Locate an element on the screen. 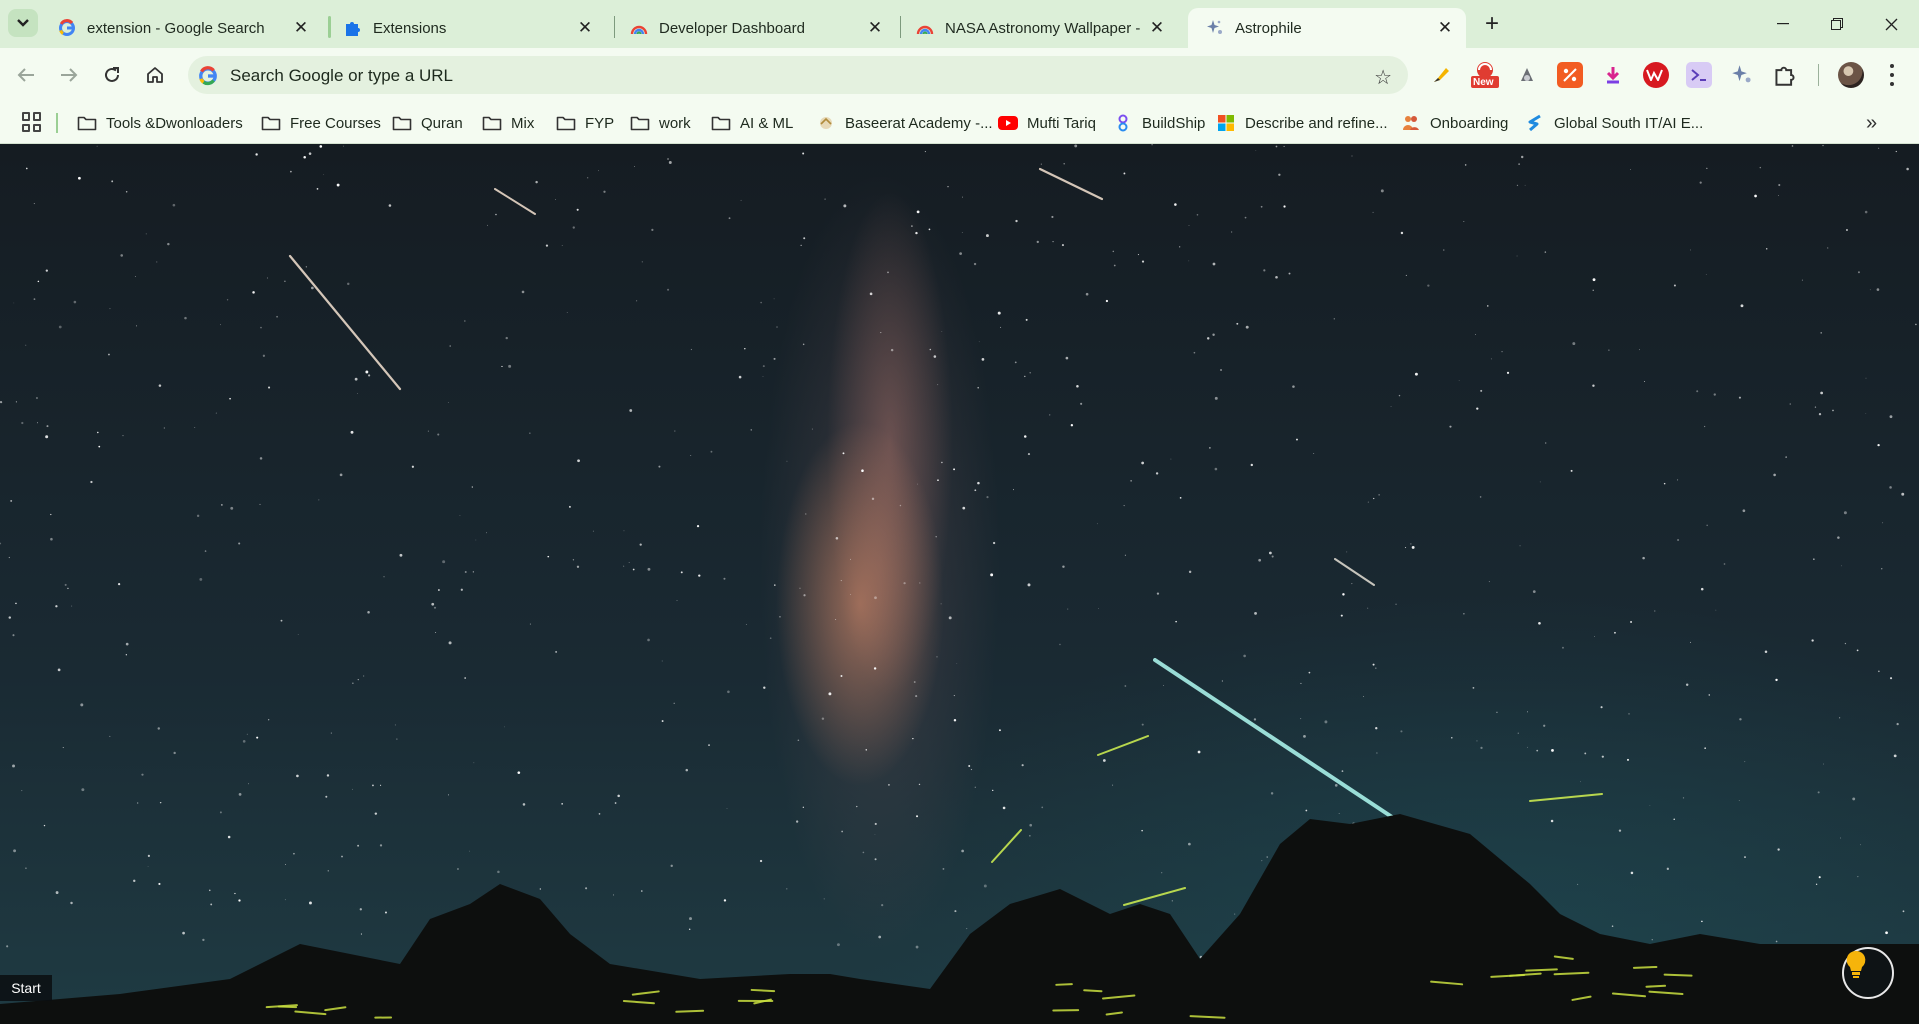  minimize-button is located at coordinates (1783, 24).